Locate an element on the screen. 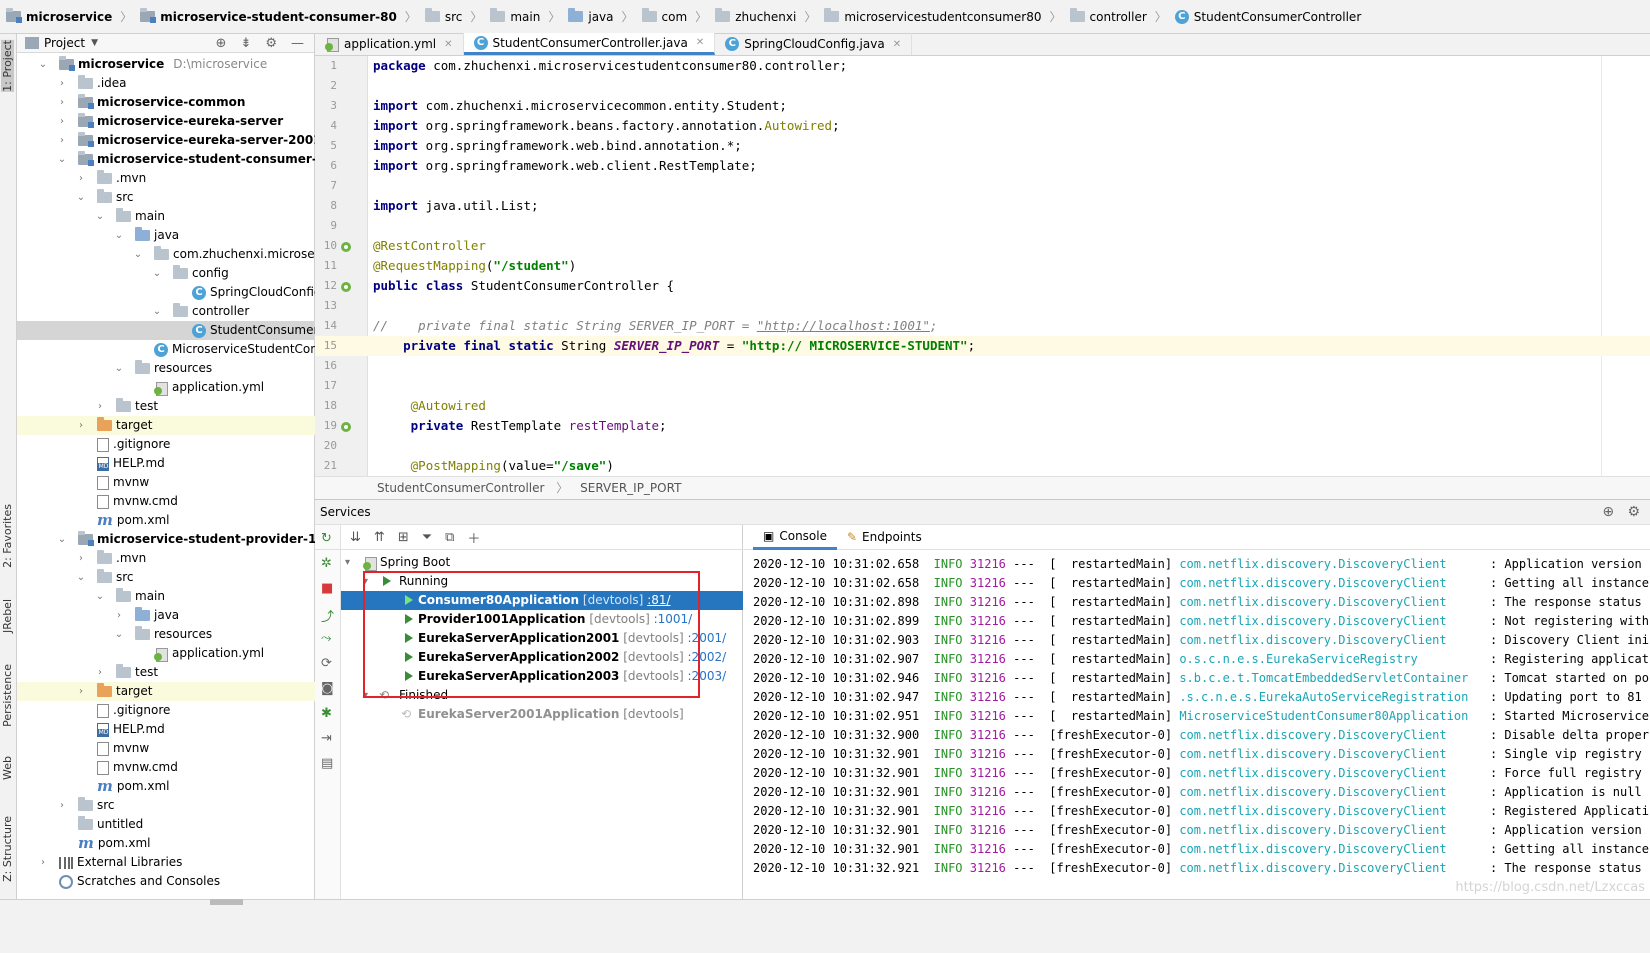  code-line: 13 is located at coordinates (982, 306).